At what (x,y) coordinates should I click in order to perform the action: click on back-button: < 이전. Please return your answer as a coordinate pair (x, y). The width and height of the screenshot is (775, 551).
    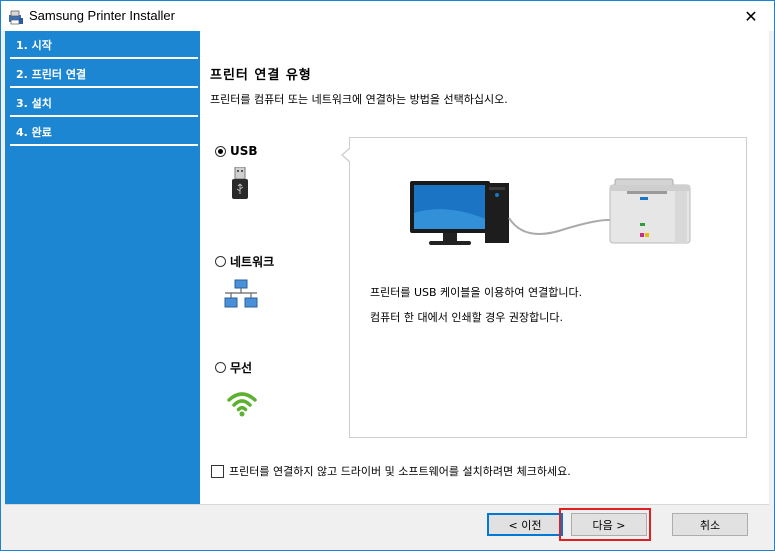
    Looking at the image, I should click on (525, 524).